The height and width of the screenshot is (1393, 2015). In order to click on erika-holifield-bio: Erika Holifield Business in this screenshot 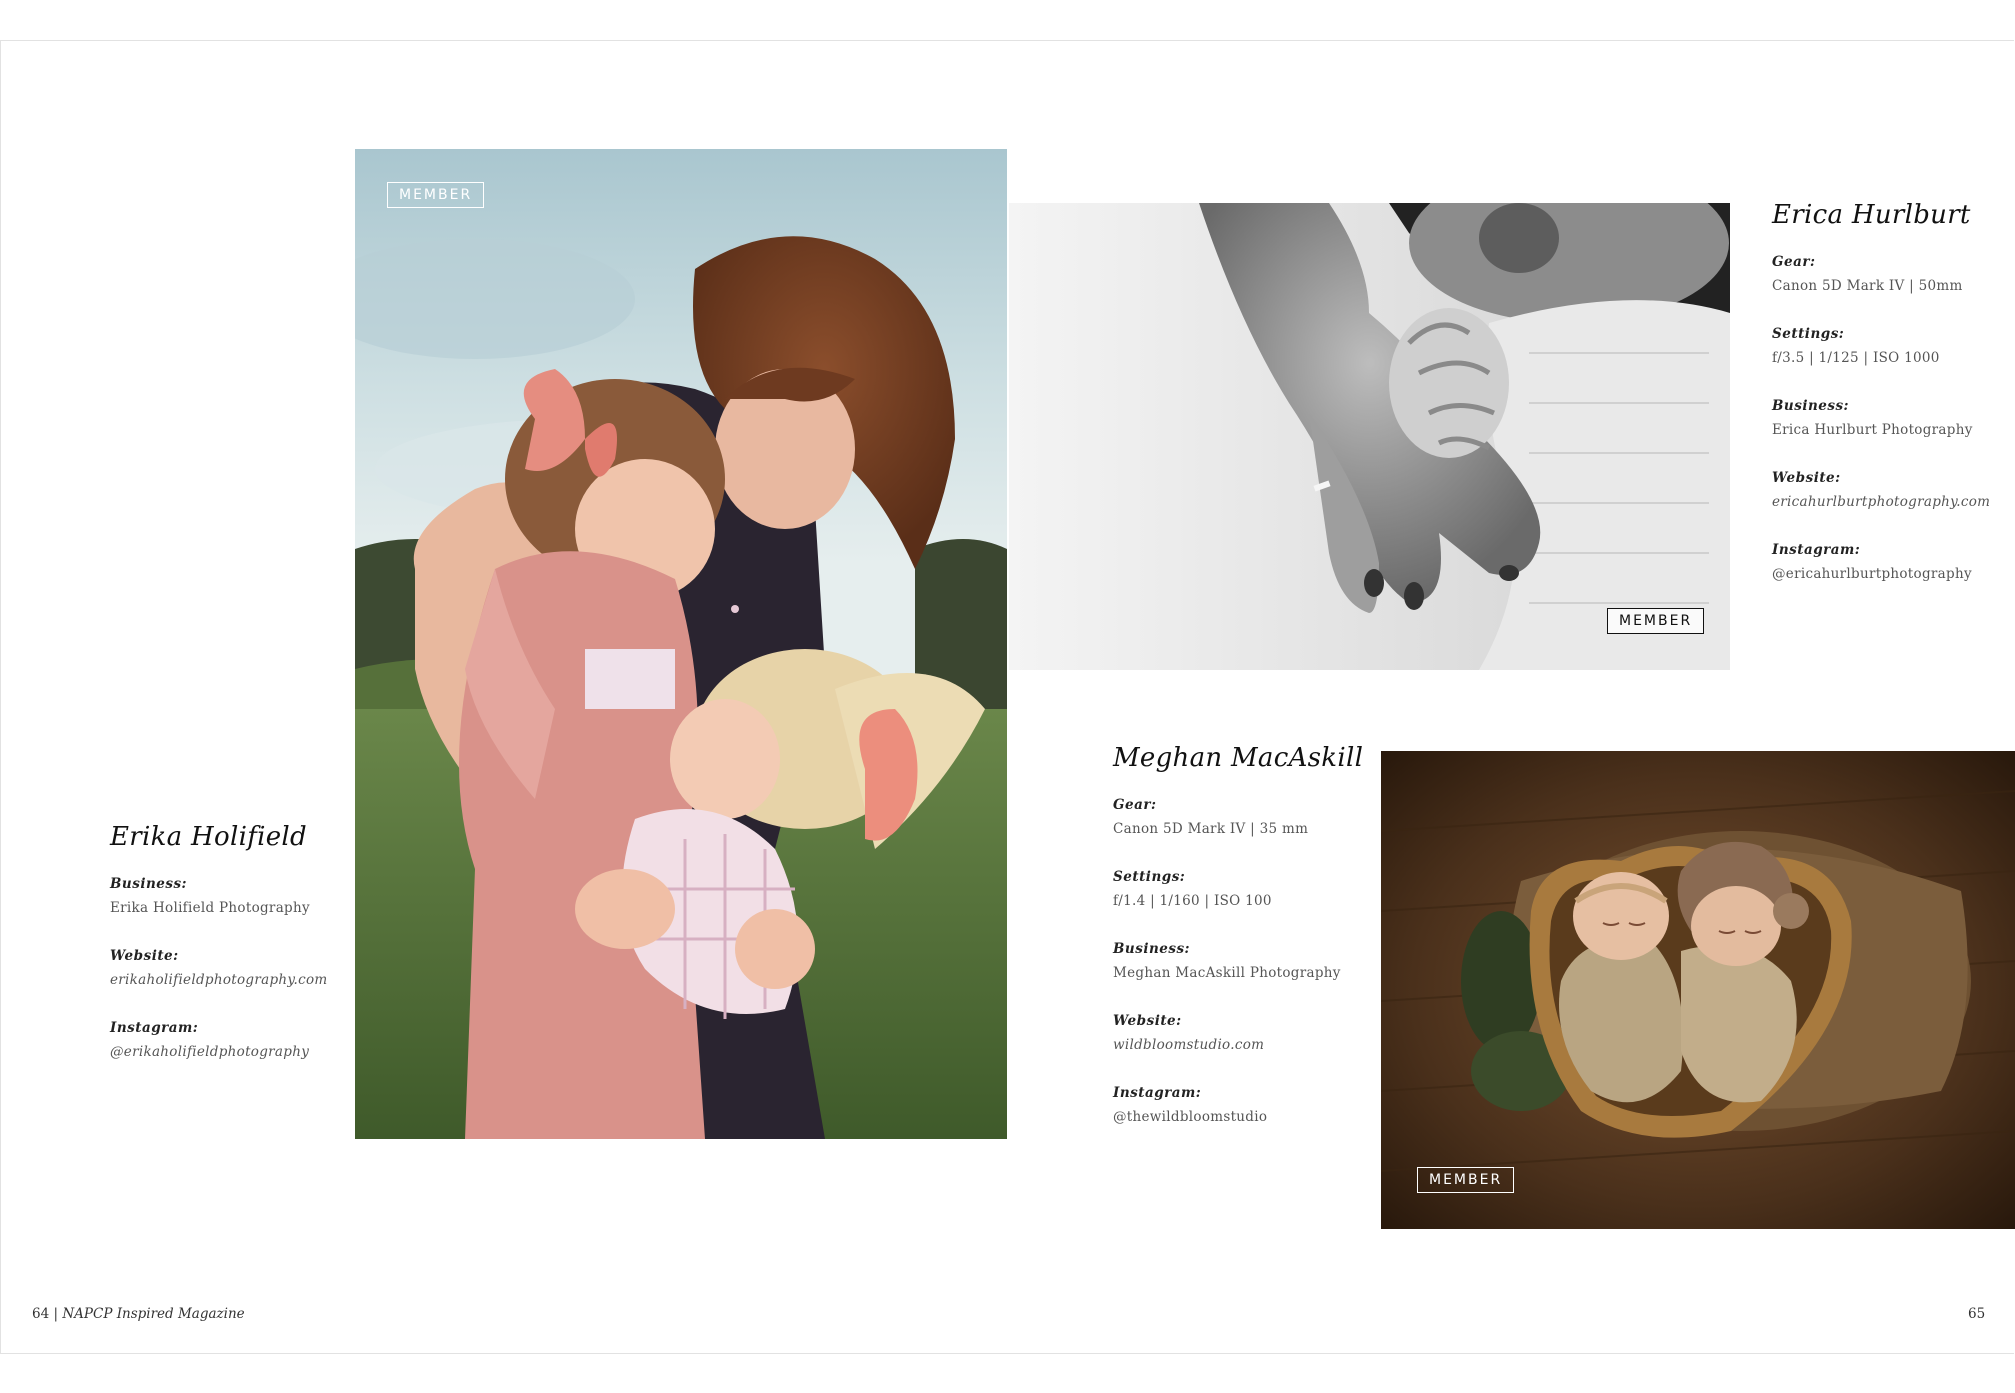, I will do `click(230, 957)`.